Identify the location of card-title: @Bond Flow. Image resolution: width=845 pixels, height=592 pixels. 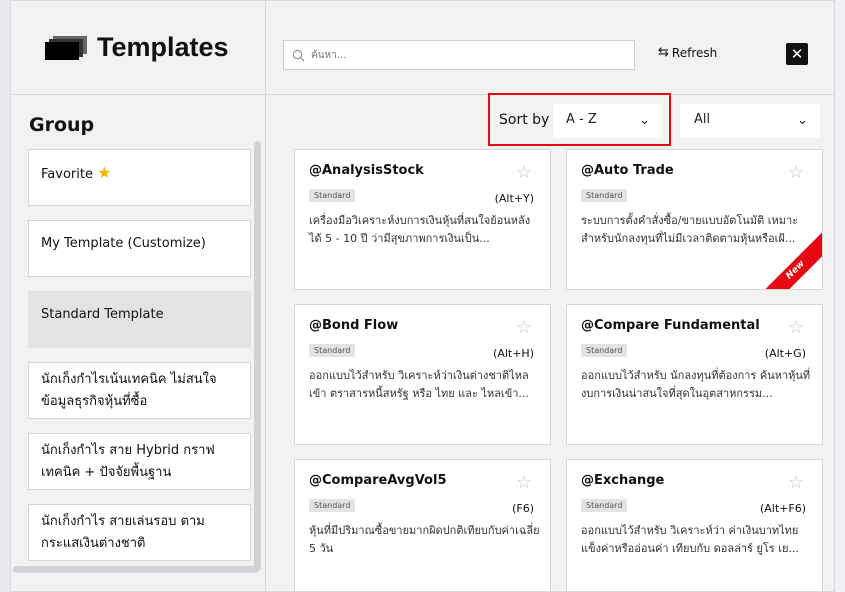
(354, 325).